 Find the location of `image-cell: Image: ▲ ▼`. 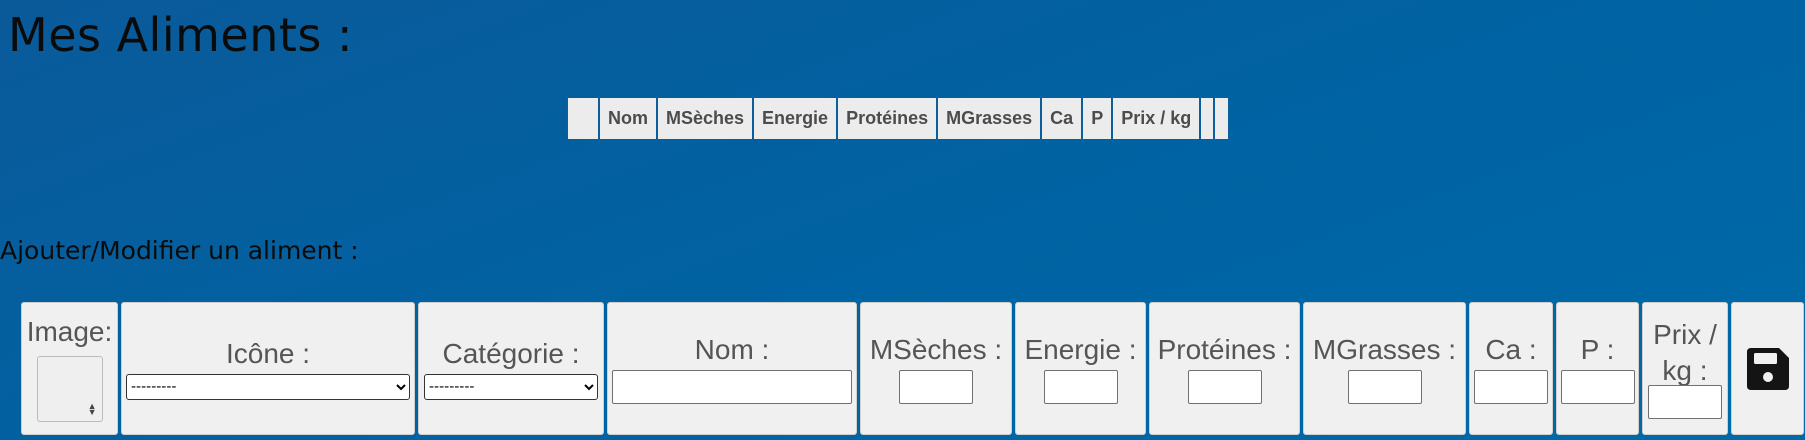

image-cell: Image: ▲ ▼ is located at coordinates (69, 368).